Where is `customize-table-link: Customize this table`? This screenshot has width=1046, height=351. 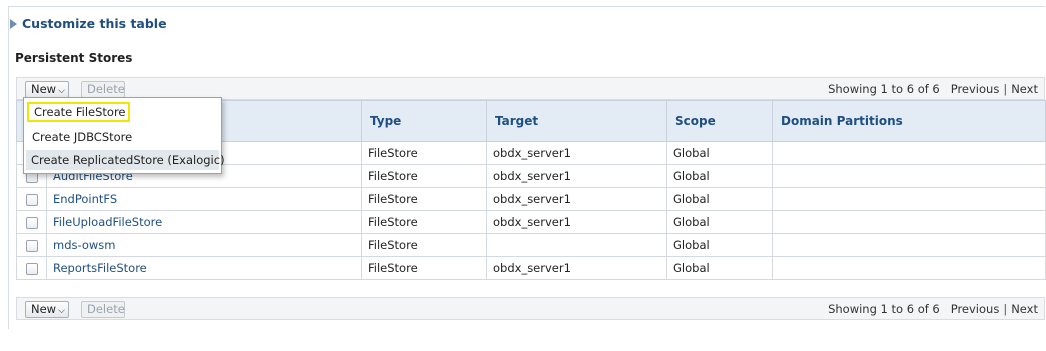
customize-table-link: Customize this table is located at coordinates (88, 23).